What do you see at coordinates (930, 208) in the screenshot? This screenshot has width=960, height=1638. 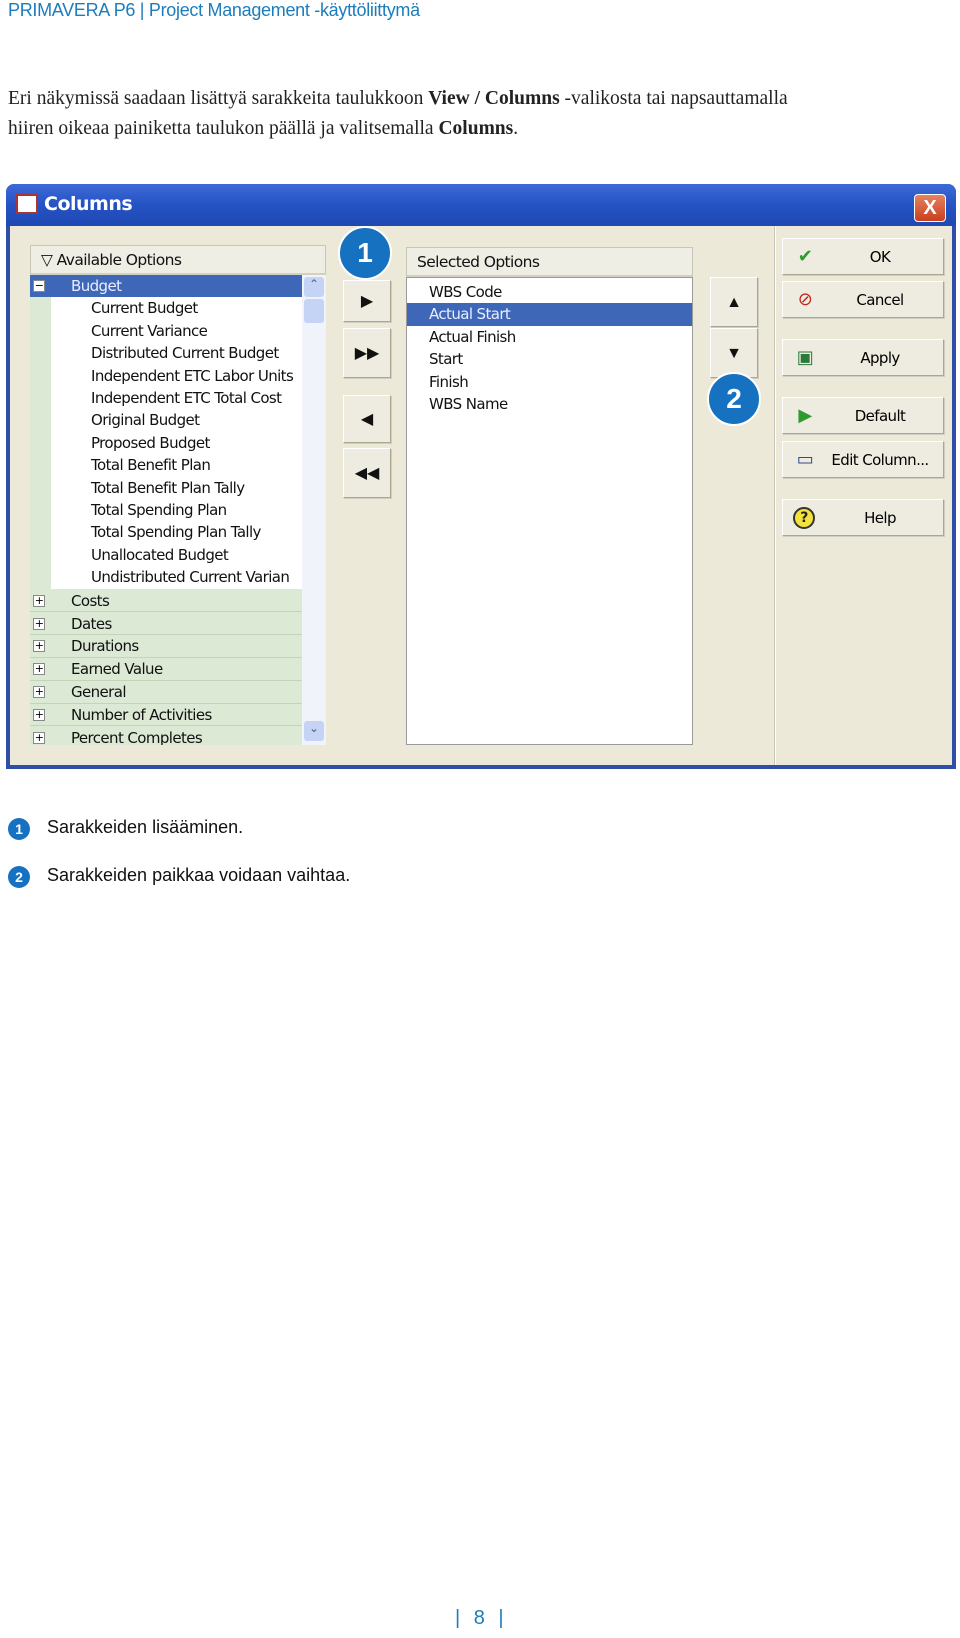 I see `close-button: X` at bounding box center [930, 208].